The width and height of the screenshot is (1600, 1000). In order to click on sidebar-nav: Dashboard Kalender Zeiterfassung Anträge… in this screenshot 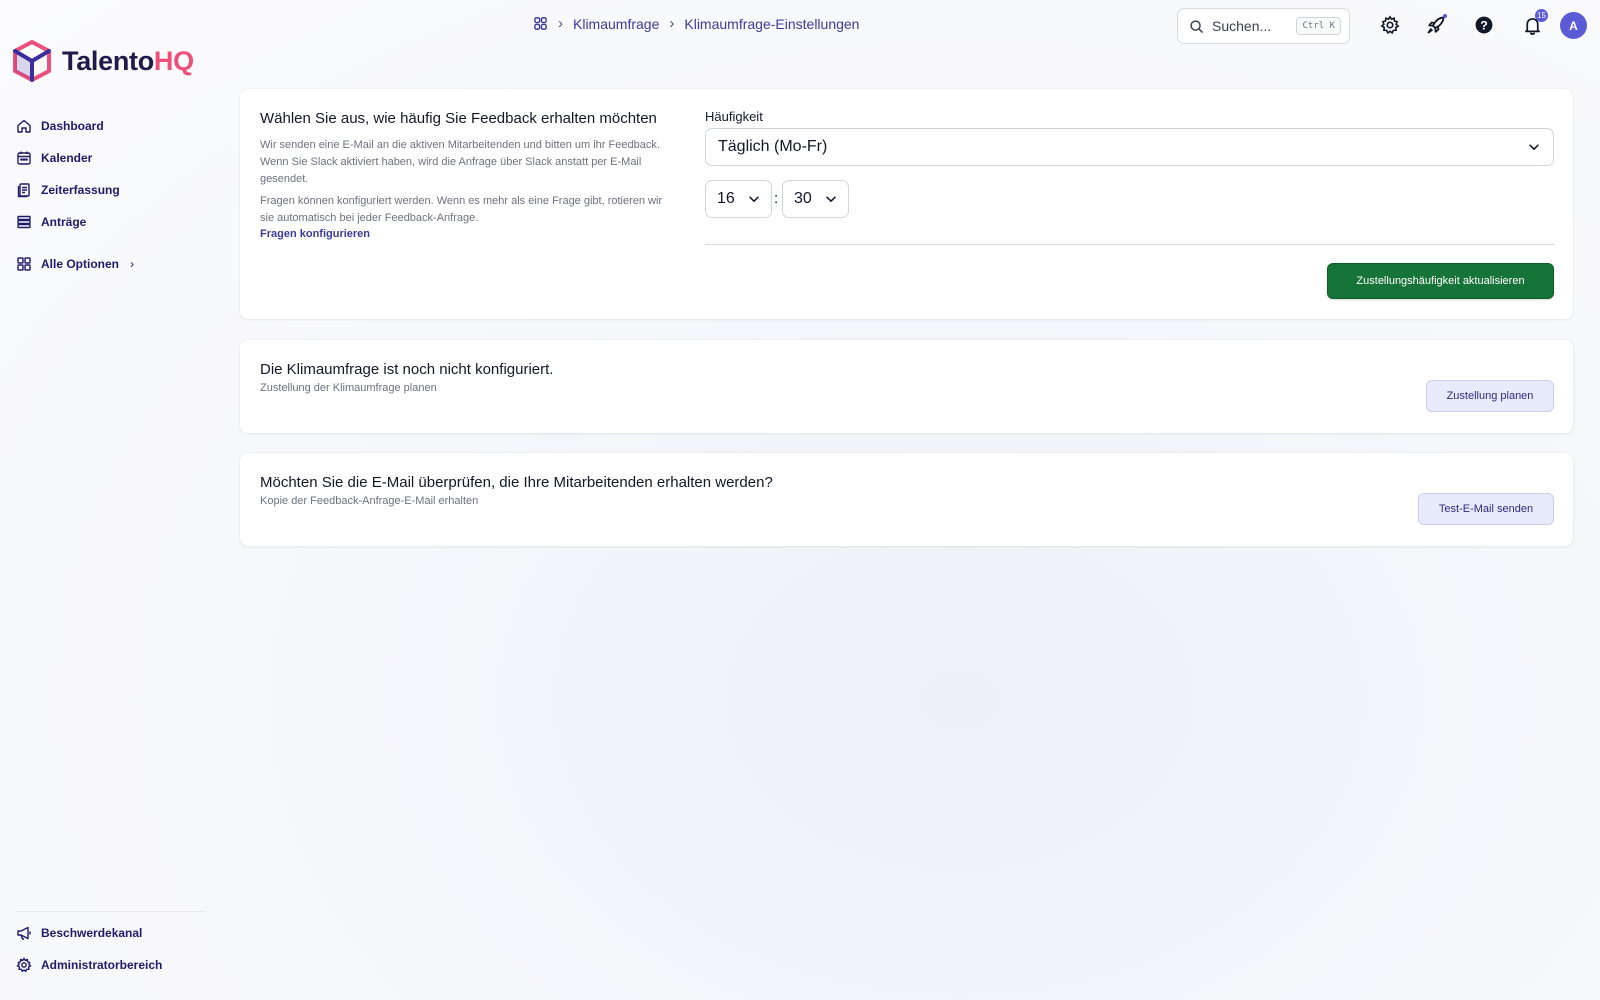, I will do `click(75, 195)`.